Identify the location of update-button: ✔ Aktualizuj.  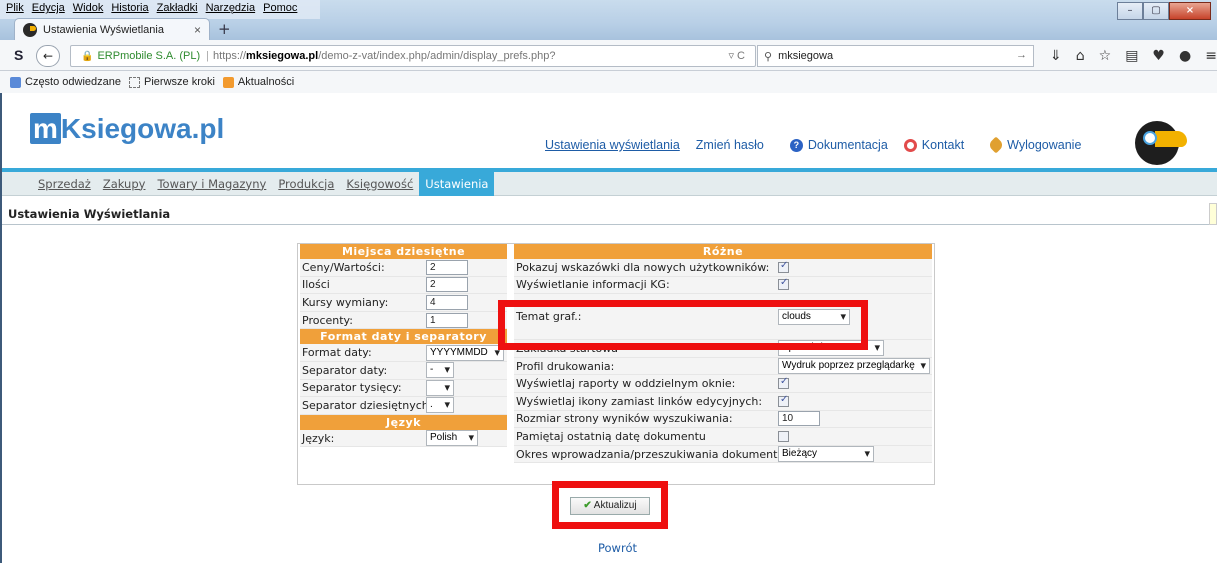
(610, 506).